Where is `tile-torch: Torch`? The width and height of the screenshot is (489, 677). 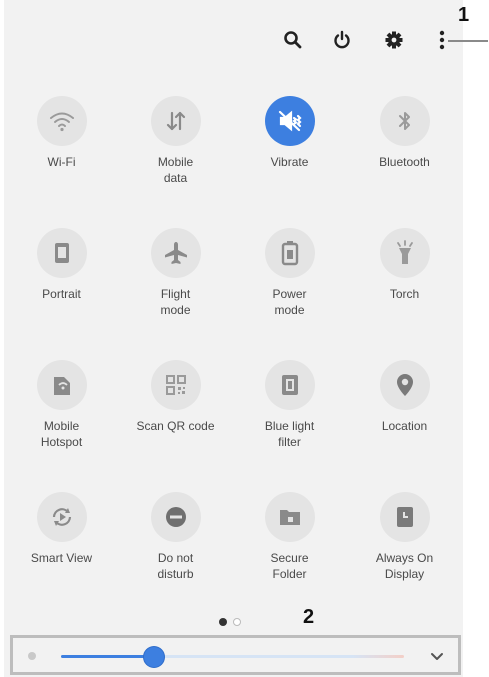
tile-torch: Torch is located at coordinates (404, 265).